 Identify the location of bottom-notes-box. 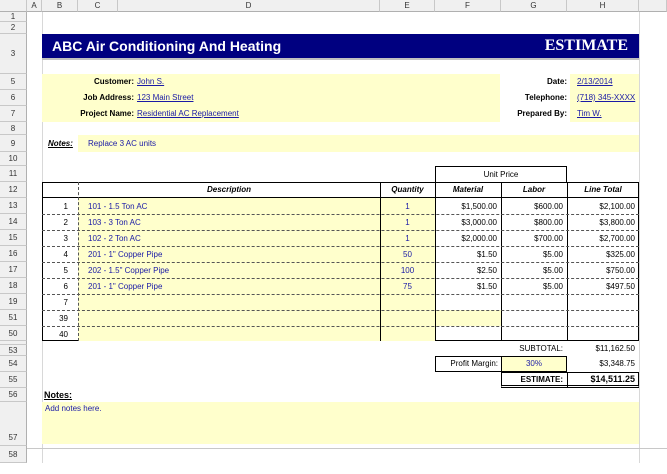
(340, 423).